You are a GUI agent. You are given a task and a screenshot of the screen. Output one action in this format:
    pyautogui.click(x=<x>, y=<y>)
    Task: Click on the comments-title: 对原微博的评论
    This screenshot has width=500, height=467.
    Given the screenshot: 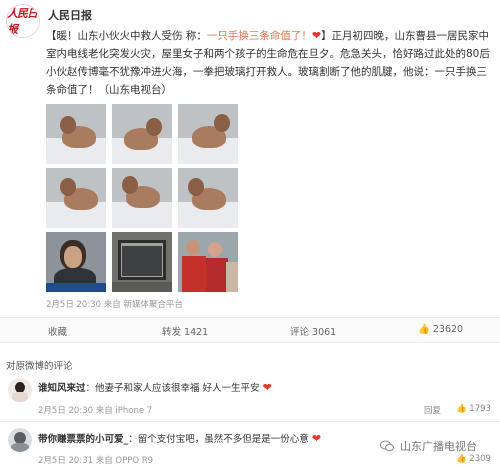 What is the action you would take?
    pyautogui.click(x=39, y=366)
    